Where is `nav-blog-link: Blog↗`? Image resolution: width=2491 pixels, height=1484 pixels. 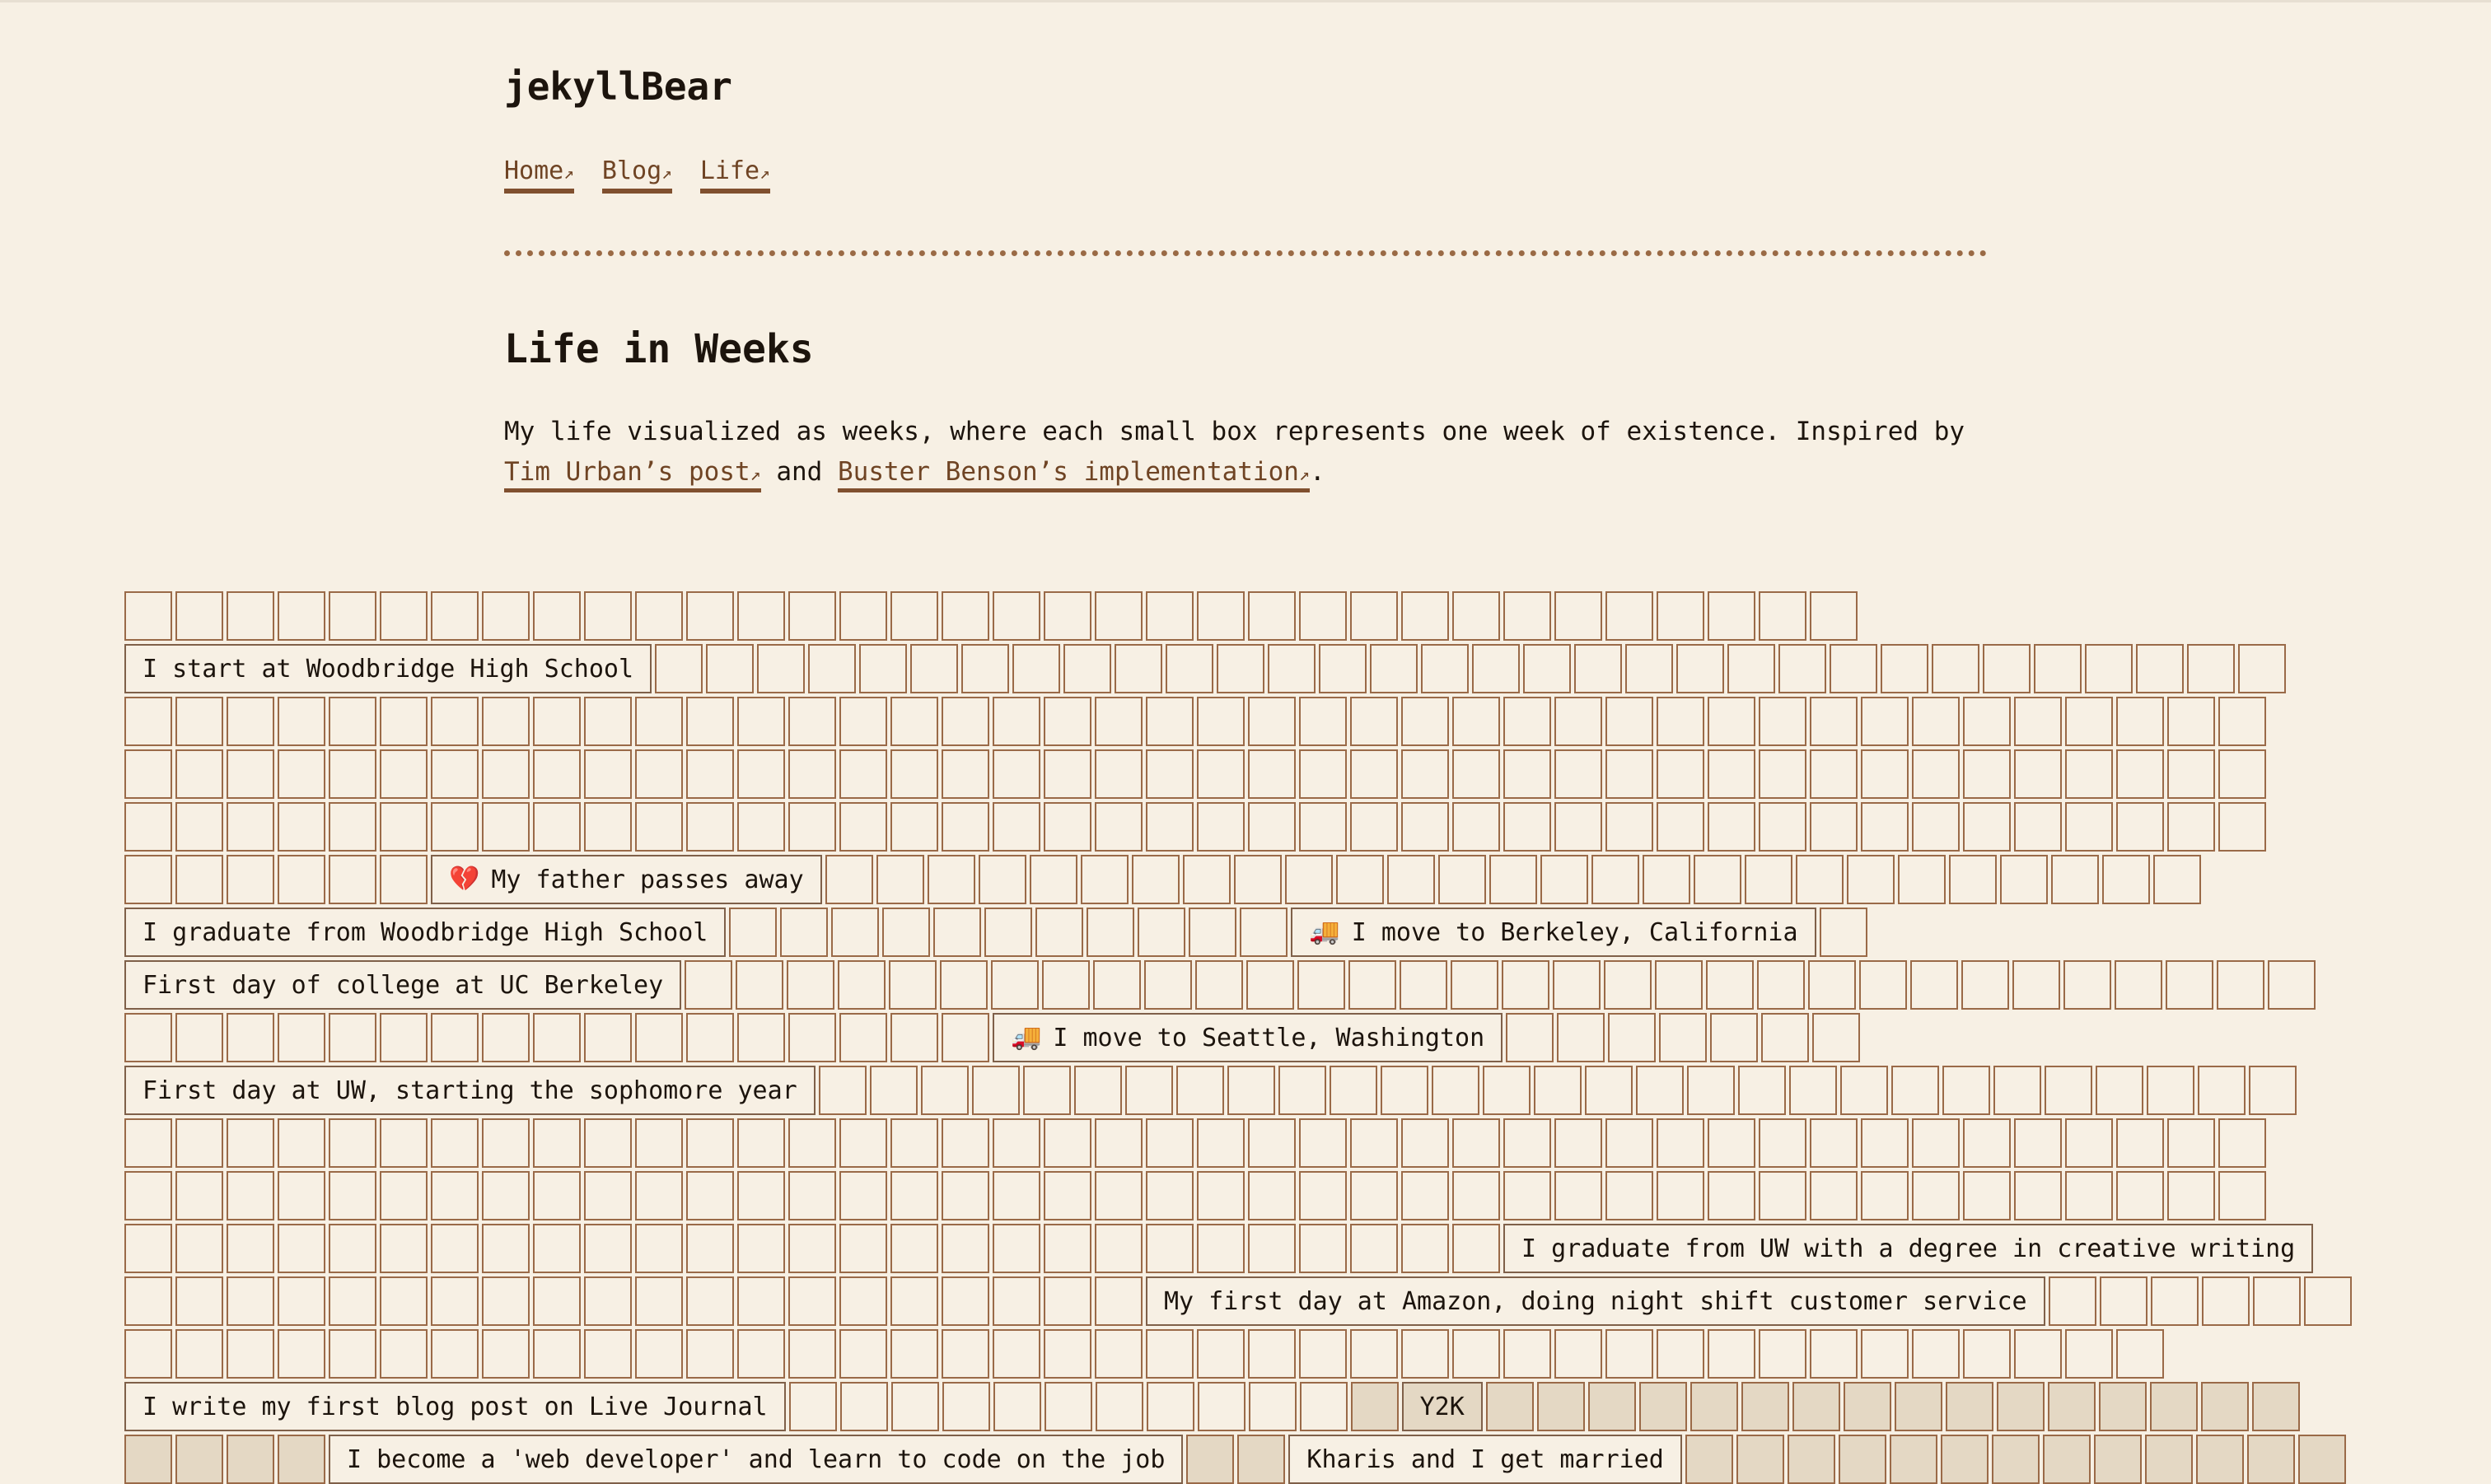
nav-blog-link: Blog↗ is located at coordinates (636, 175).